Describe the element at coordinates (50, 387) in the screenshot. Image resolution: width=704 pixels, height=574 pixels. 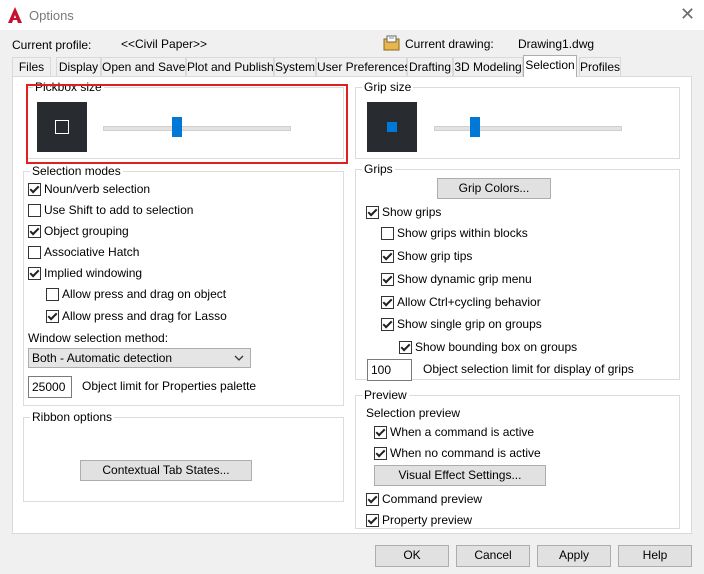
I see `object-limit-input: 25000` at that location.